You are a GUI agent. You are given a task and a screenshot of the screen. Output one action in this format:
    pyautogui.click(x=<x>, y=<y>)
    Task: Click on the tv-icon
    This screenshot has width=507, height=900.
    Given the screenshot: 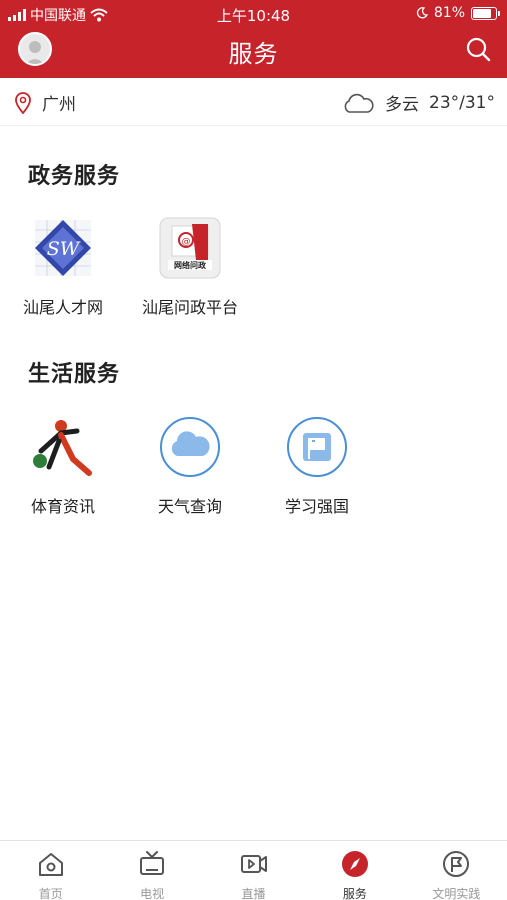 What is the action you would take?
    pyautogui.click(x=152, y=863)
    